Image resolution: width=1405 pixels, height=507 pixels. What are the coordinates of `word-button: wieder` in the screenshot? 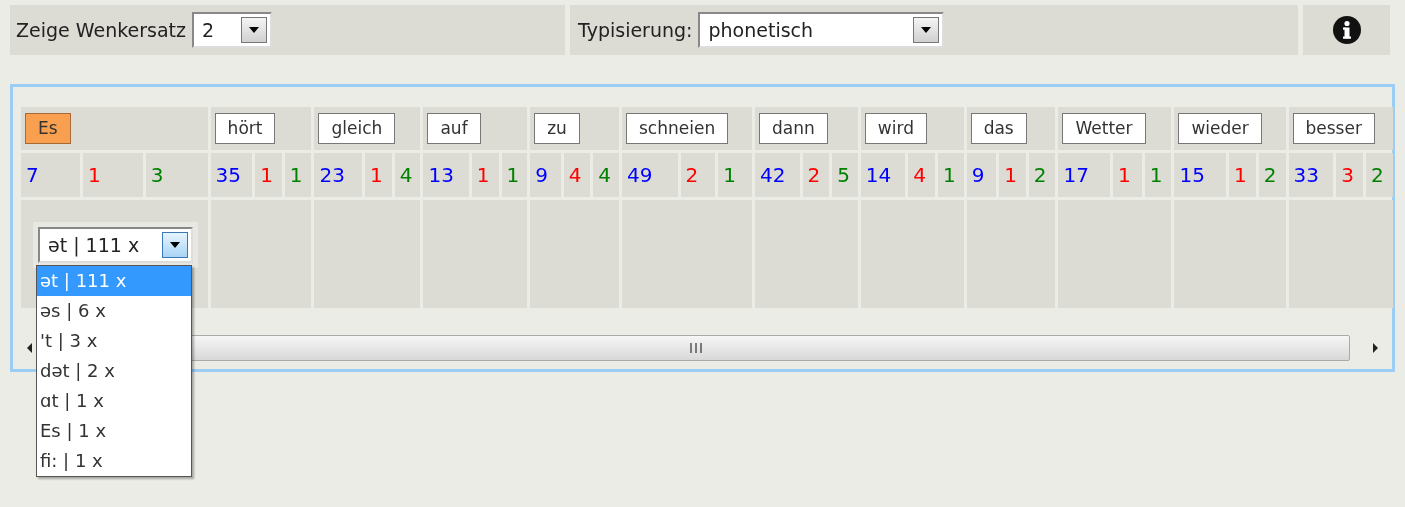 It's located at (1220, 128).